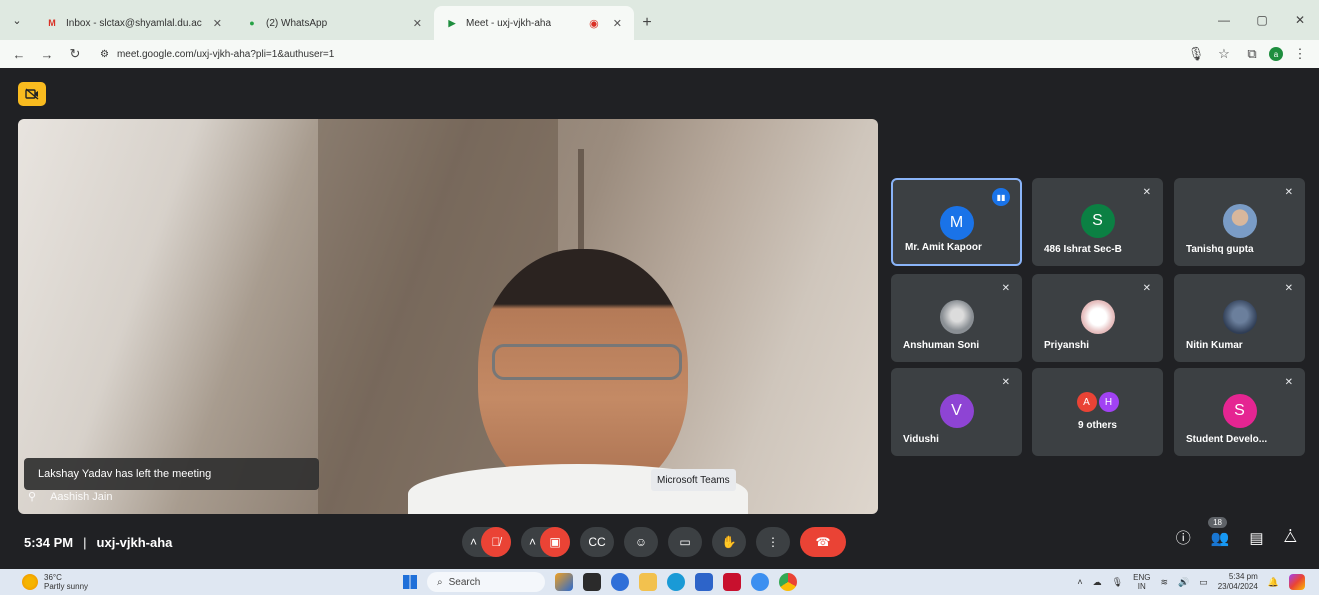 This screenshot has height=595, width=1319. Describe the element at coordinates (1083, 249) in the screenshot. I see `participant-name: 486 Ishrat Sec-B` at that location.